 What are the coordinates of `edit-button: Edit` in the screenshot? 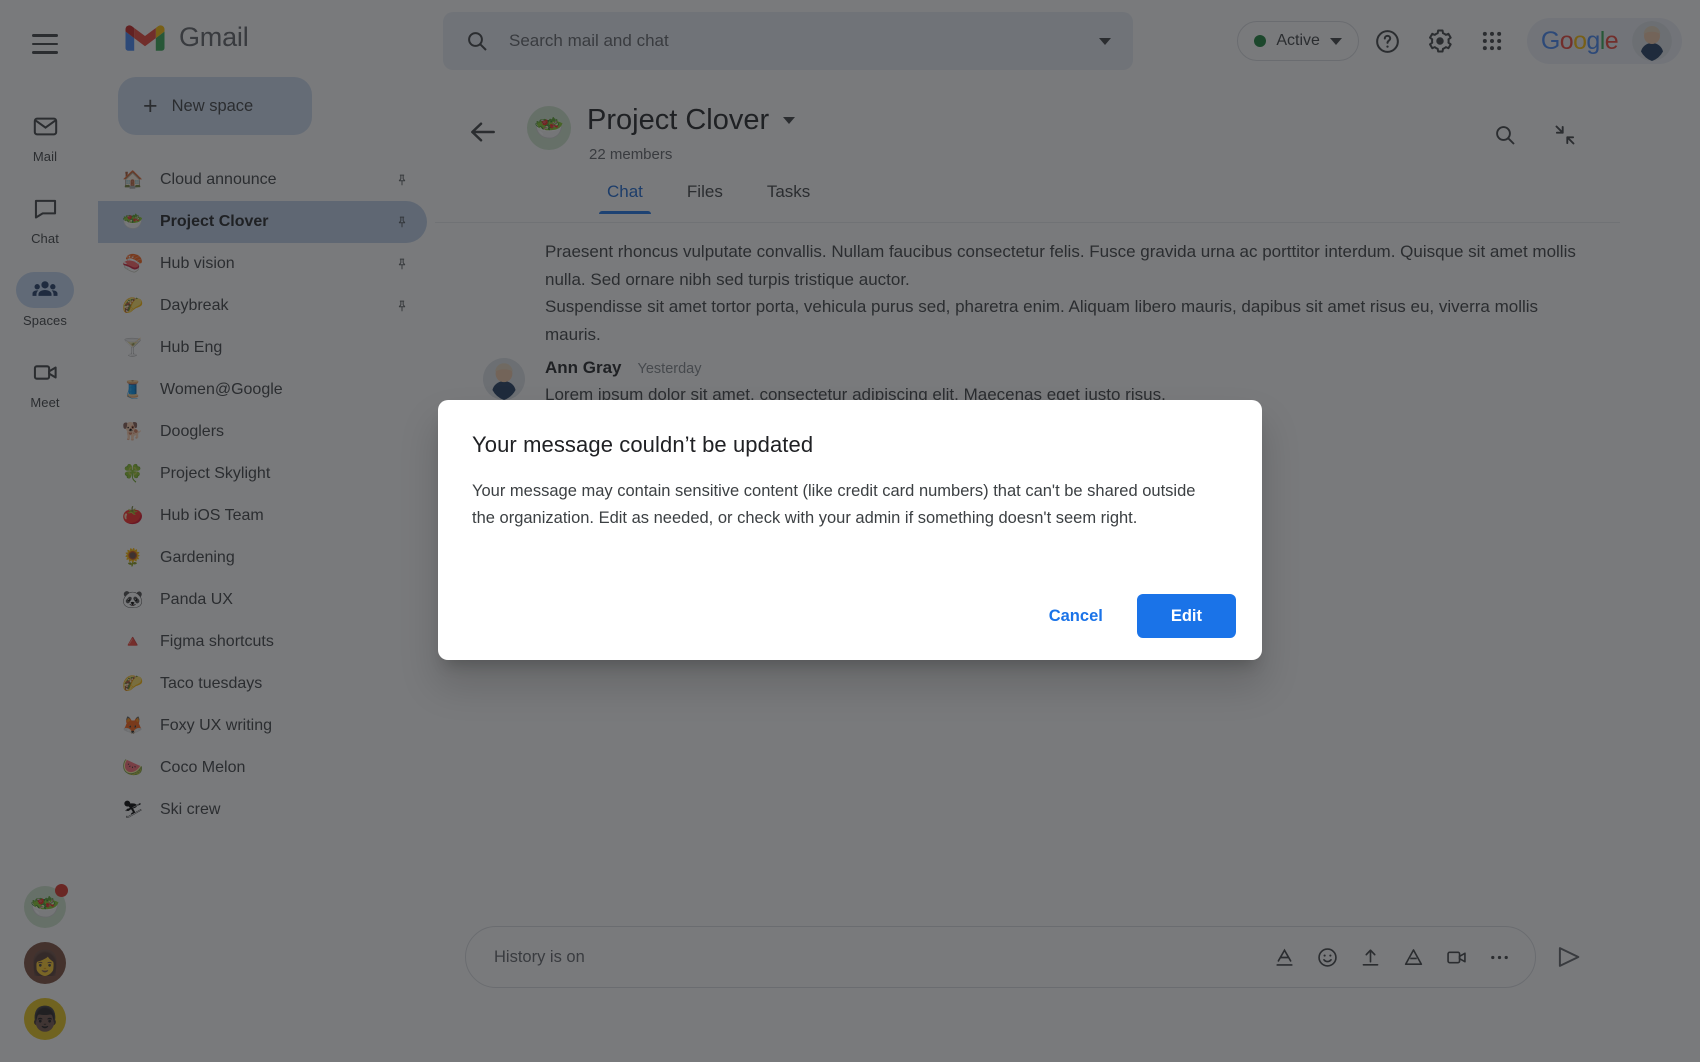 It's located at (1186, 616).